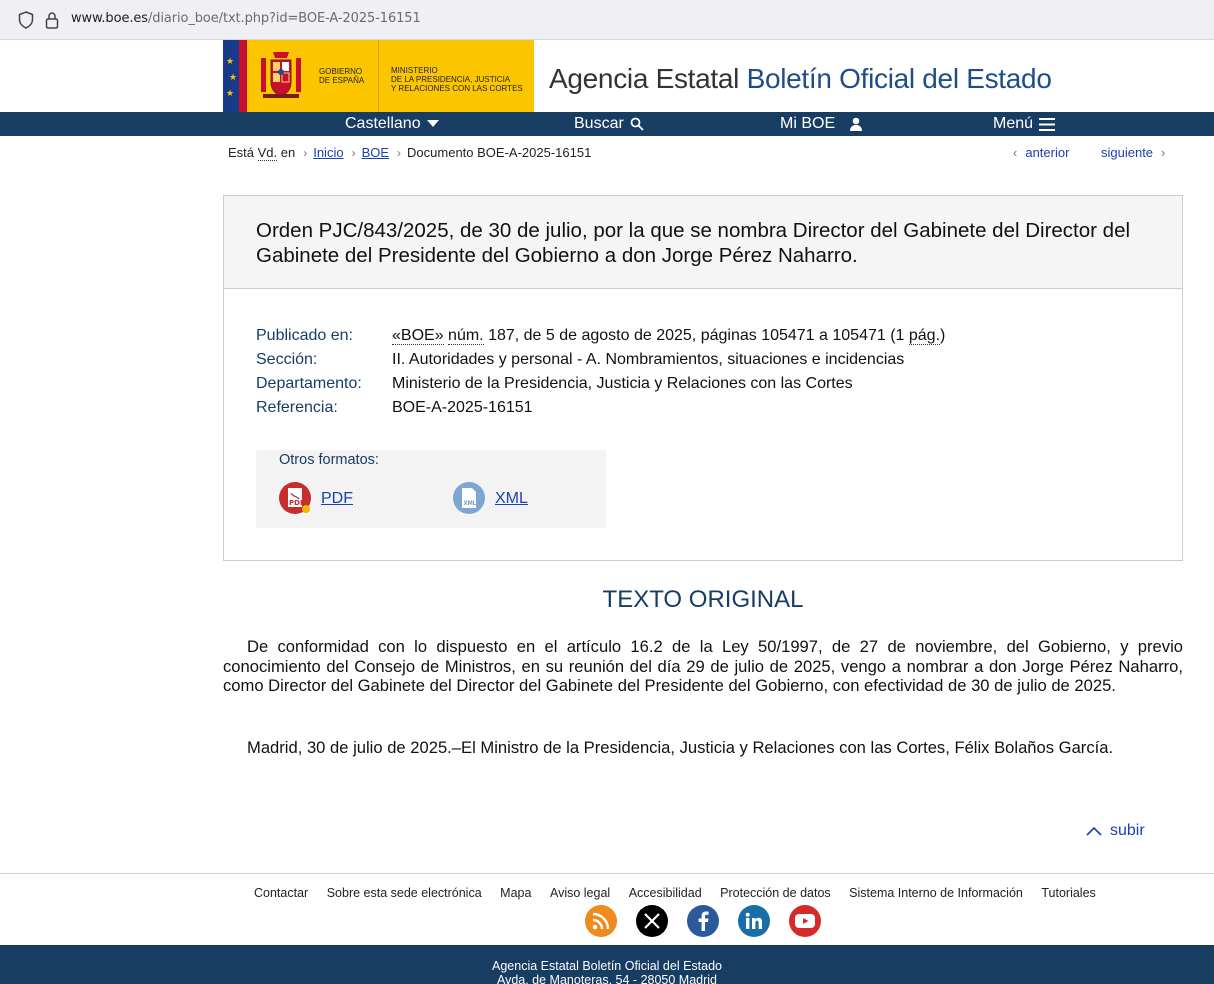 Image resolution: width=1214 pixels, height=984 pixels. I want to click on my-boe-button: Mi BOE, so click(822, 124).